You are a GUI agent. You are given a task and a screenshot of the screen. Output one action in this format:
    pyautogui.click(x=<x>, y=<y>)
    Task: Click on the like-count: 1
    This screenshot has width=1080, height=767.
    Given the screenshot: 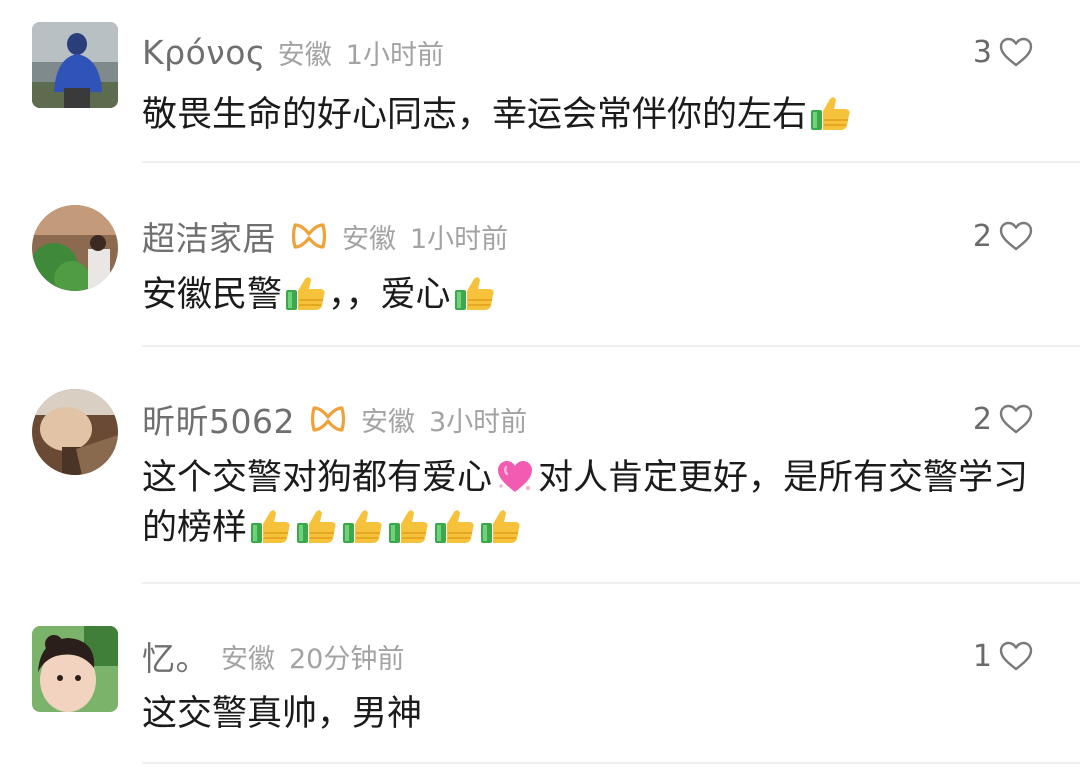 What is the action you would take?
    pyautogui.click(x=982, y=656)
    